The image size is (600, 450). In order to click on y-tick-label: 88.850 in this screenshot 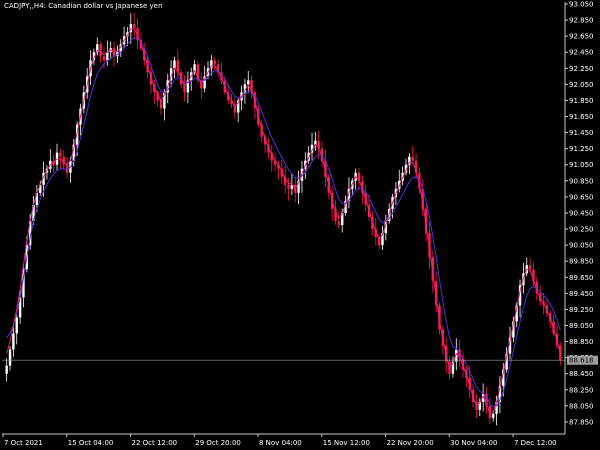, I will do `click(581, 342)`.